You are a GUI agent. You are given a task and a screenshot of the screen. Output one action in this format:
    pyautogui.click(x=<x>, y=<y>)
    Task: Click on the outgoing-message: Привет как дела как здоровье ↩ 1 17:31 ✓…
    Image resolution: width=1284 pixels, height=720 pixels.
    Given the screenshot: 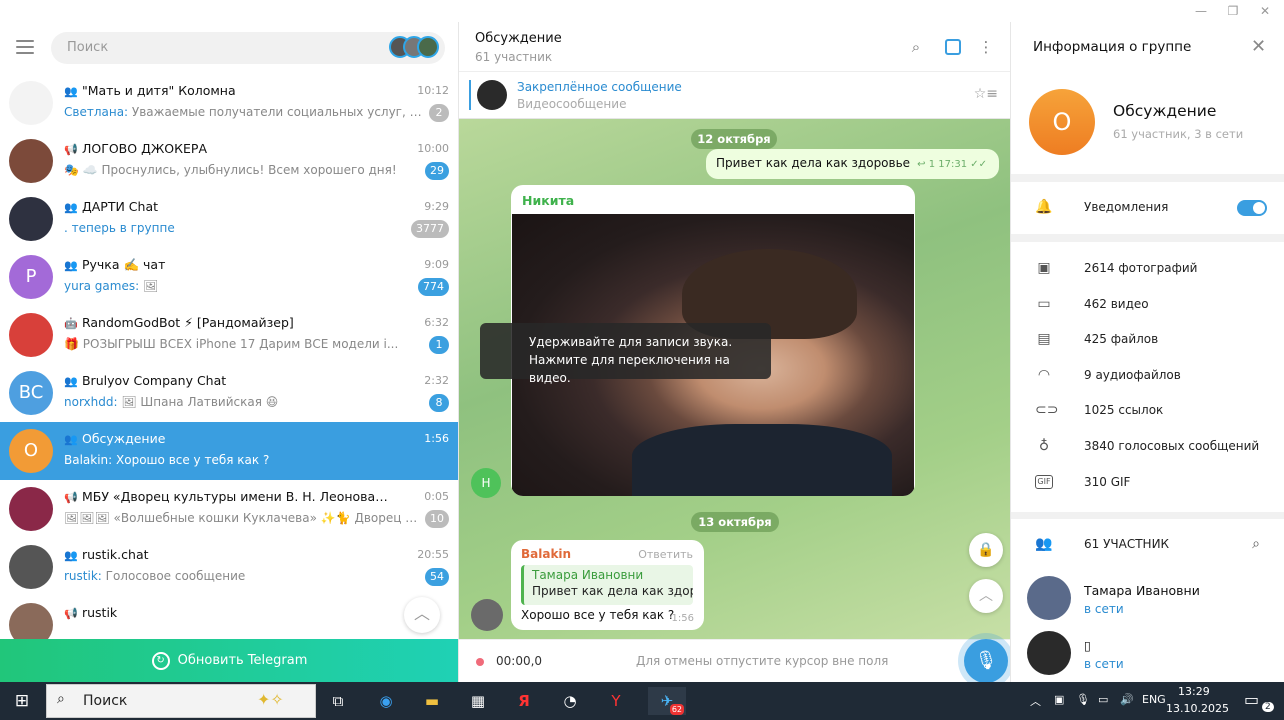 What is the action you would take?
    pyautogui.click(x=852, y=164)
    